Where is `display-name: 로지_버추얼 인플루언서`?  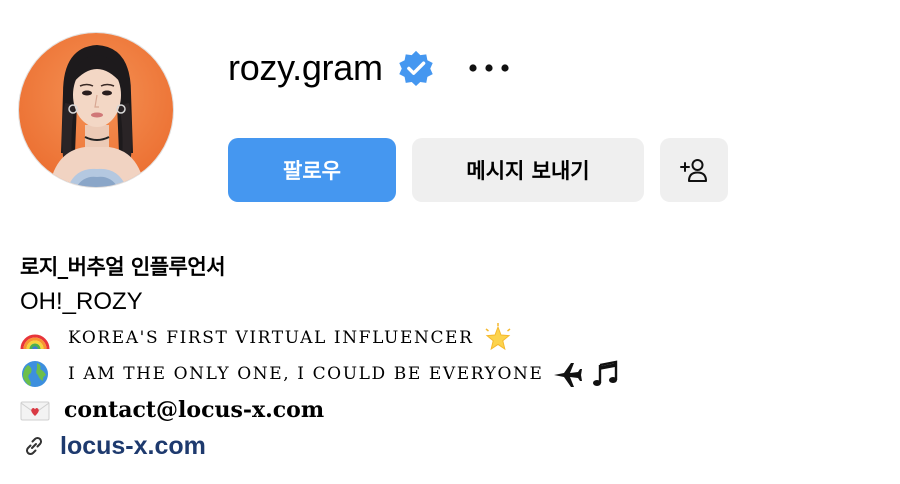 display-name: 로지_버추얼 인플루언서 is located at coordinates (123, 267).